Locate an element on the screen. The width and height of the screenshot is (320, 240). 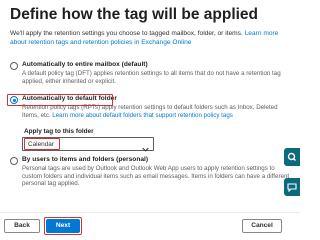
chat-icon is located at coordinates (292, 187).